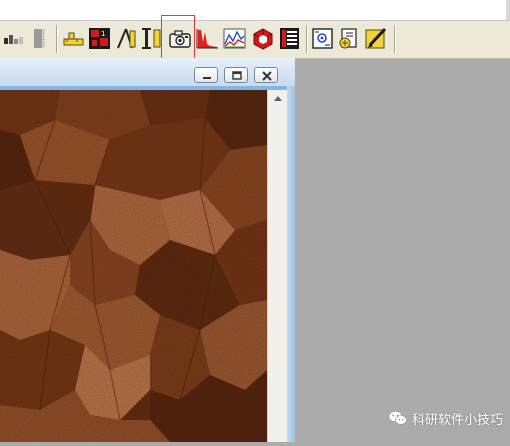 The height and width of the screenshot is (446, 510). Describe the element at coordinates (74, 39) in the screenshot. I see `measure-lengths-icon` at that location.